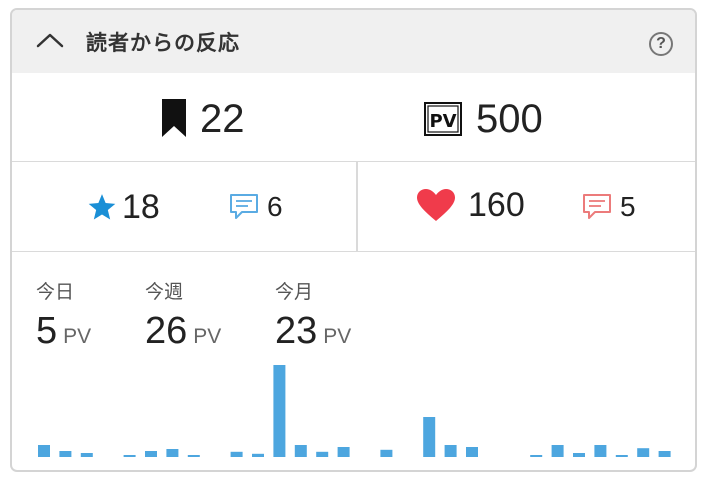  What do you see at coordinates (296, 331) in the screenshot?
I see `summary-number: 23` at bounding box center [296, 331].